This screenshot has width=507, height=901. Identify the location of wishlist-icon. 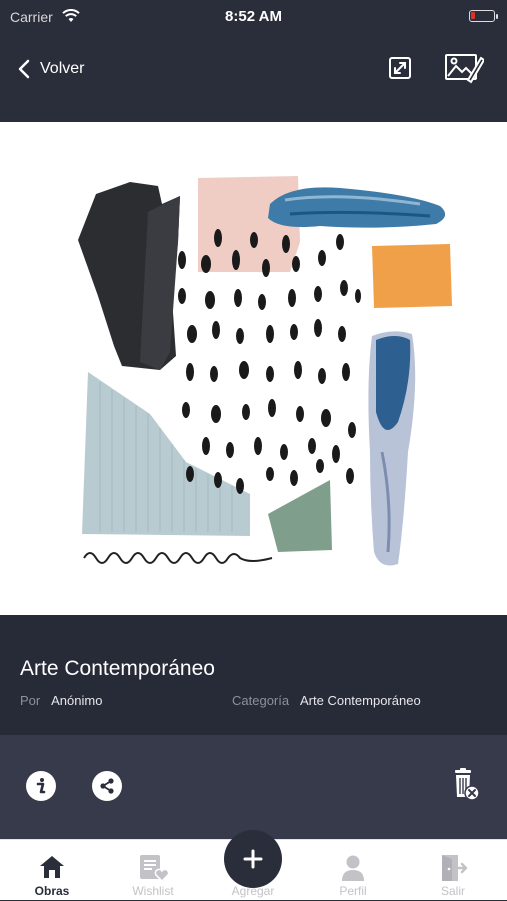
(153, 868).